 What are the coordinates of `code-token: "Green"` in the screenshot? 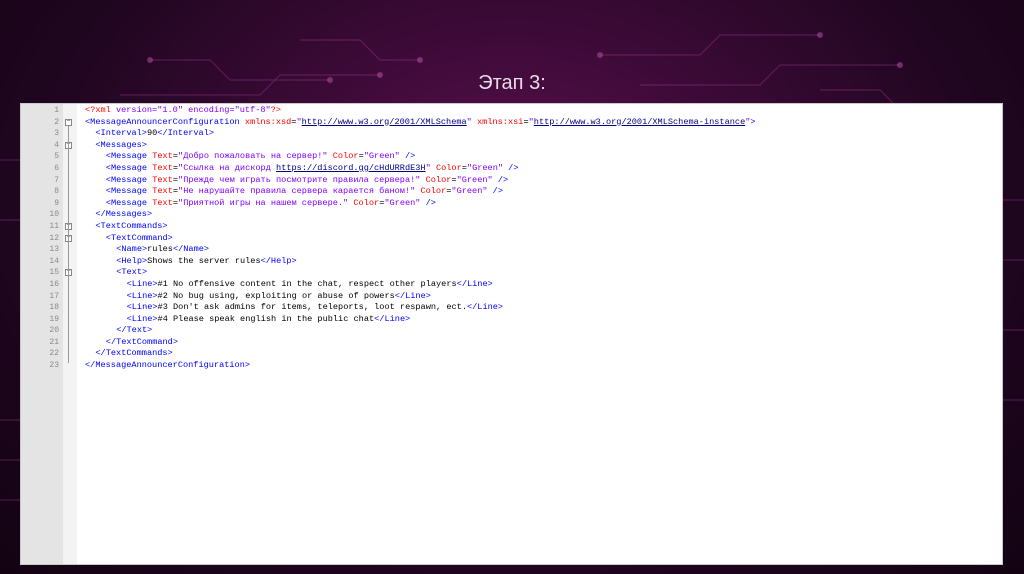 It's located at (469, 191).